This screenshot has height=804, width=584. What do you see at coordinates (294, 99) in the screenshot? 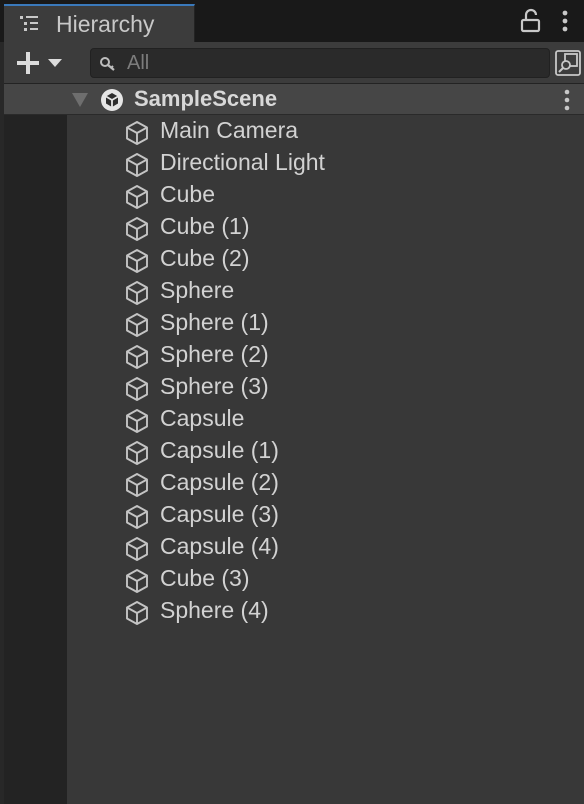
I see `scene-header-row: SampleScene` at bounding box center [294, 99].